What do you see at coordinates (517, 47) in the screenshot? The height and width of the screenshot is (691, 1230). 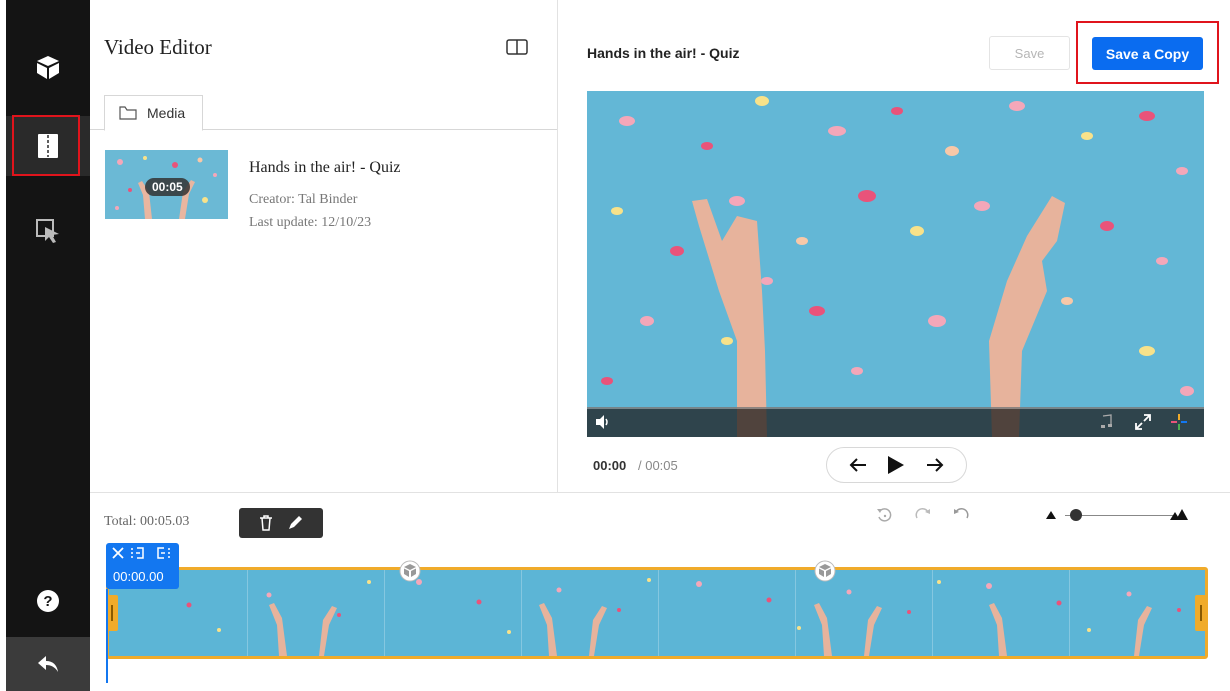 I see `split-panel-icon` at bounding box center [517, 47].